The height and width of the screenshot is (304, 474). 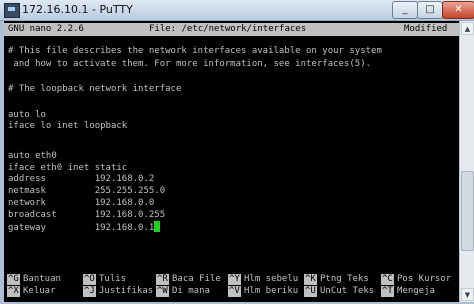 What do you see at coordinates (467, 211) in the screenshot?
I see `scroll-thumb` at bounding box center [467, 211].